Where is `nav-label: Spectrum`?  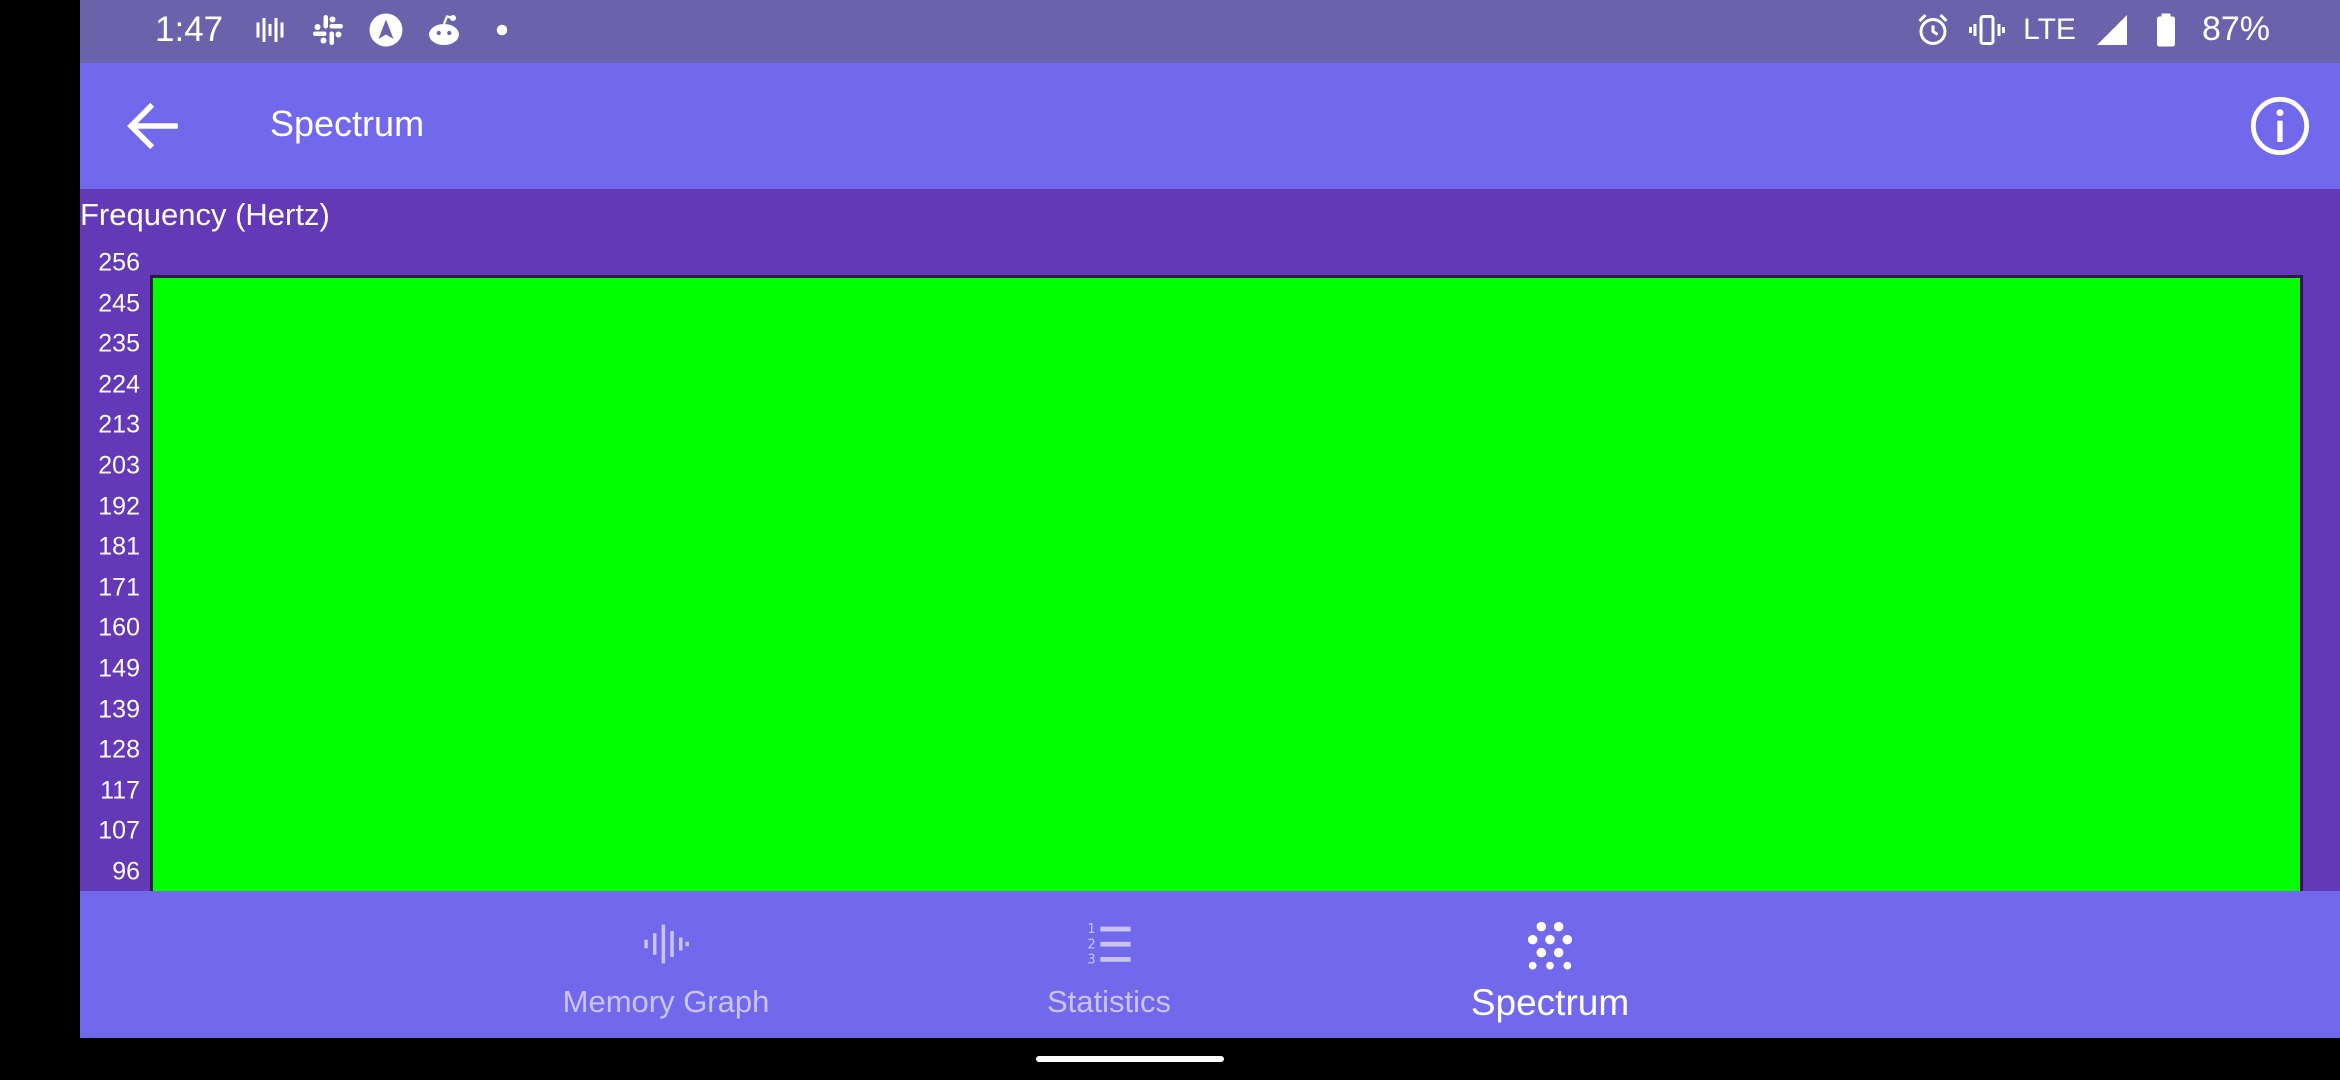 nav-label: Spectrum is located at coordinates (1550, 1002).